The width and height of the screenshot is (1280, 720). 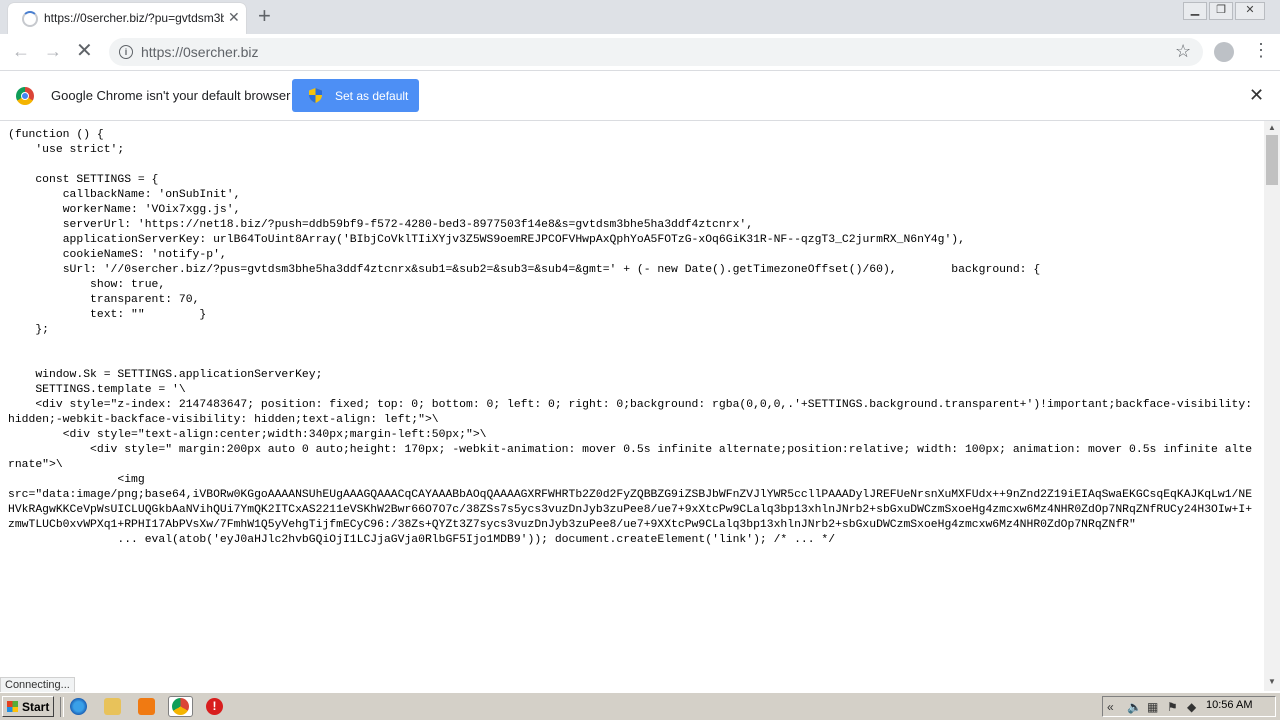 What do you see at coordinates (264, 16) in the screenshot?
I see `new-tab-icon: +` at bounding box center [264, 16].